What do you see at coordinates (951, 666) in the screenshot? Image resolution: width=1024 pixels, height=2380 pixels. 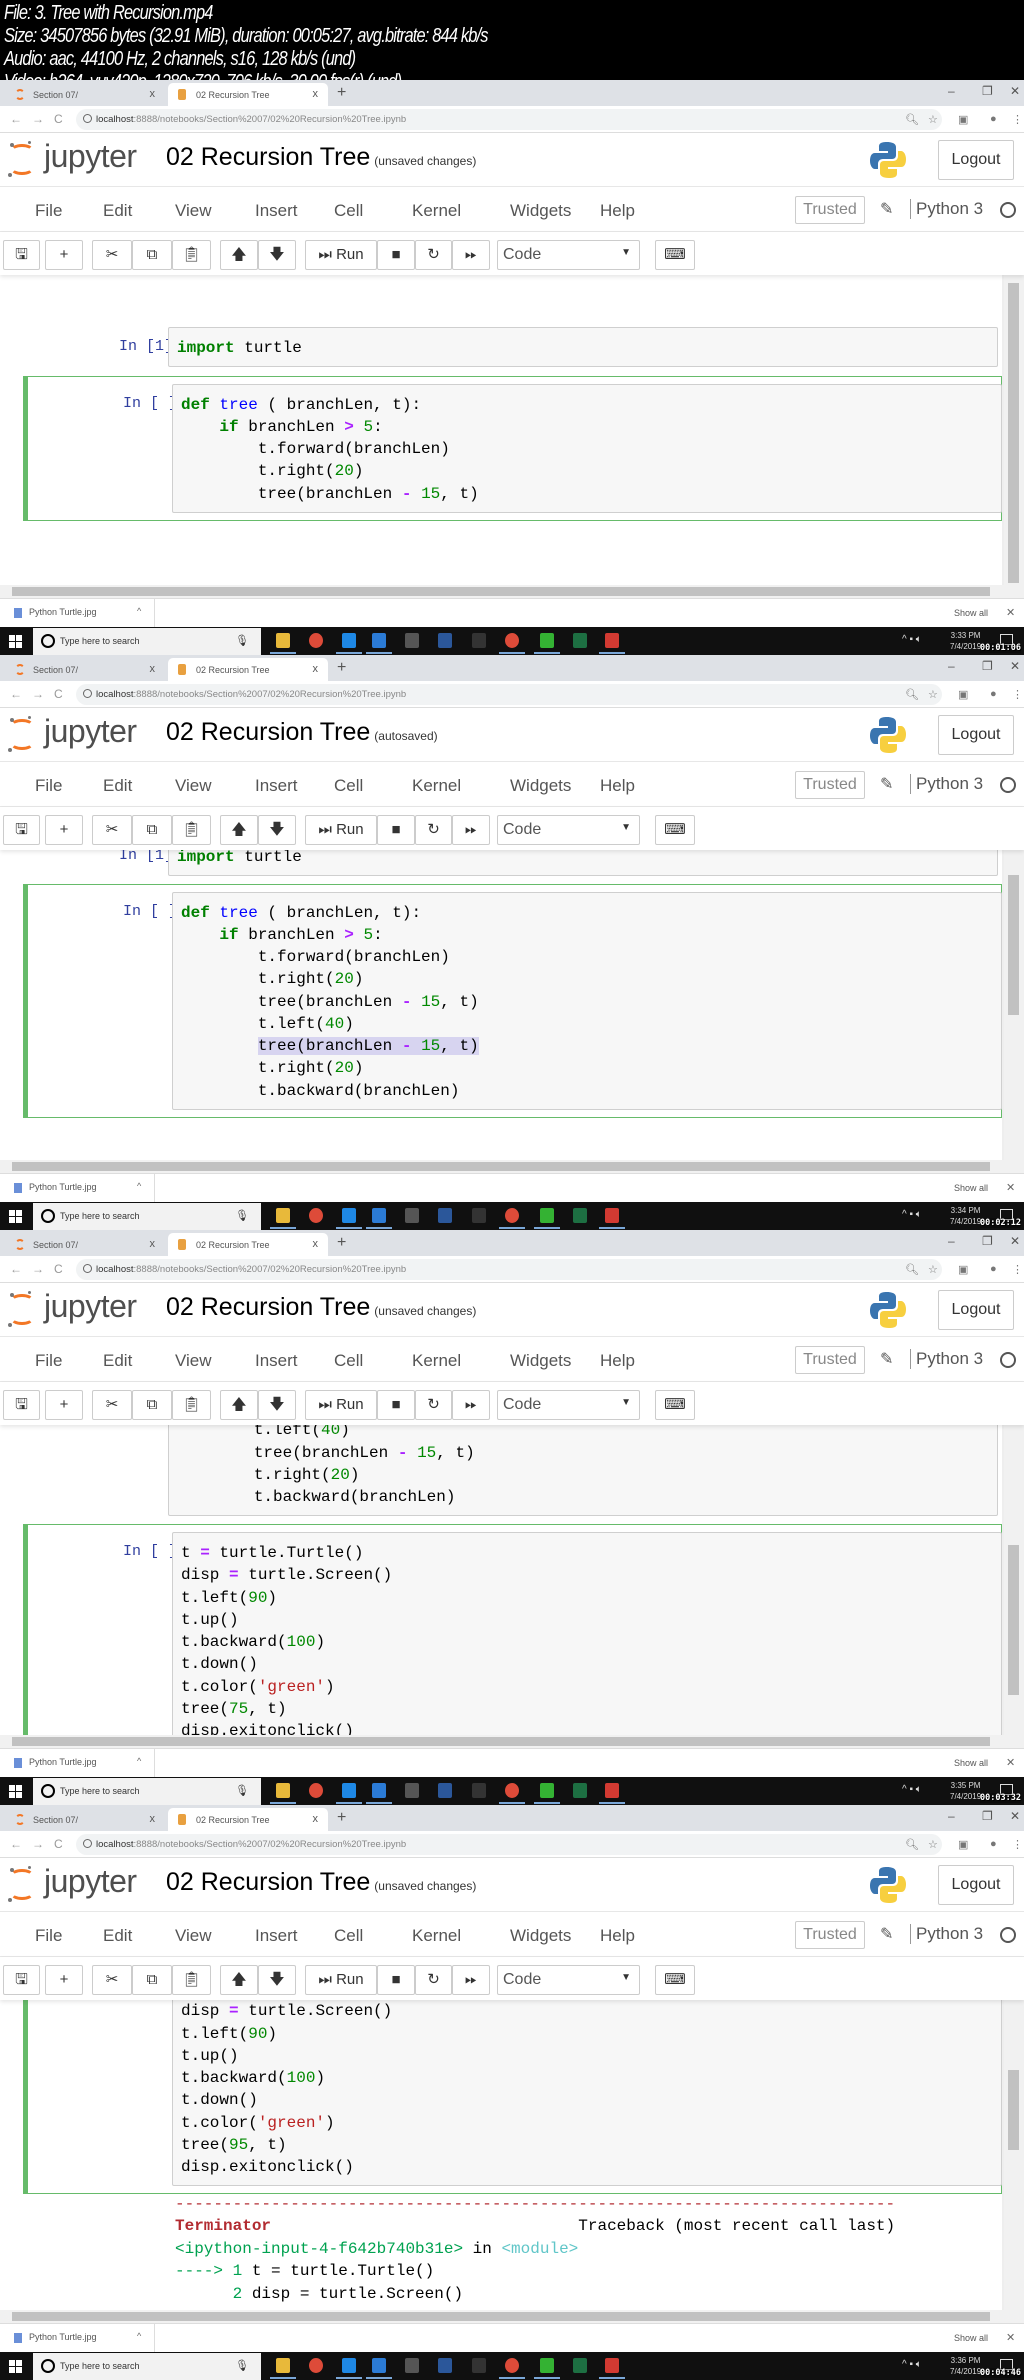 I see `minimize-button: –` at bounding box center [951, 666].